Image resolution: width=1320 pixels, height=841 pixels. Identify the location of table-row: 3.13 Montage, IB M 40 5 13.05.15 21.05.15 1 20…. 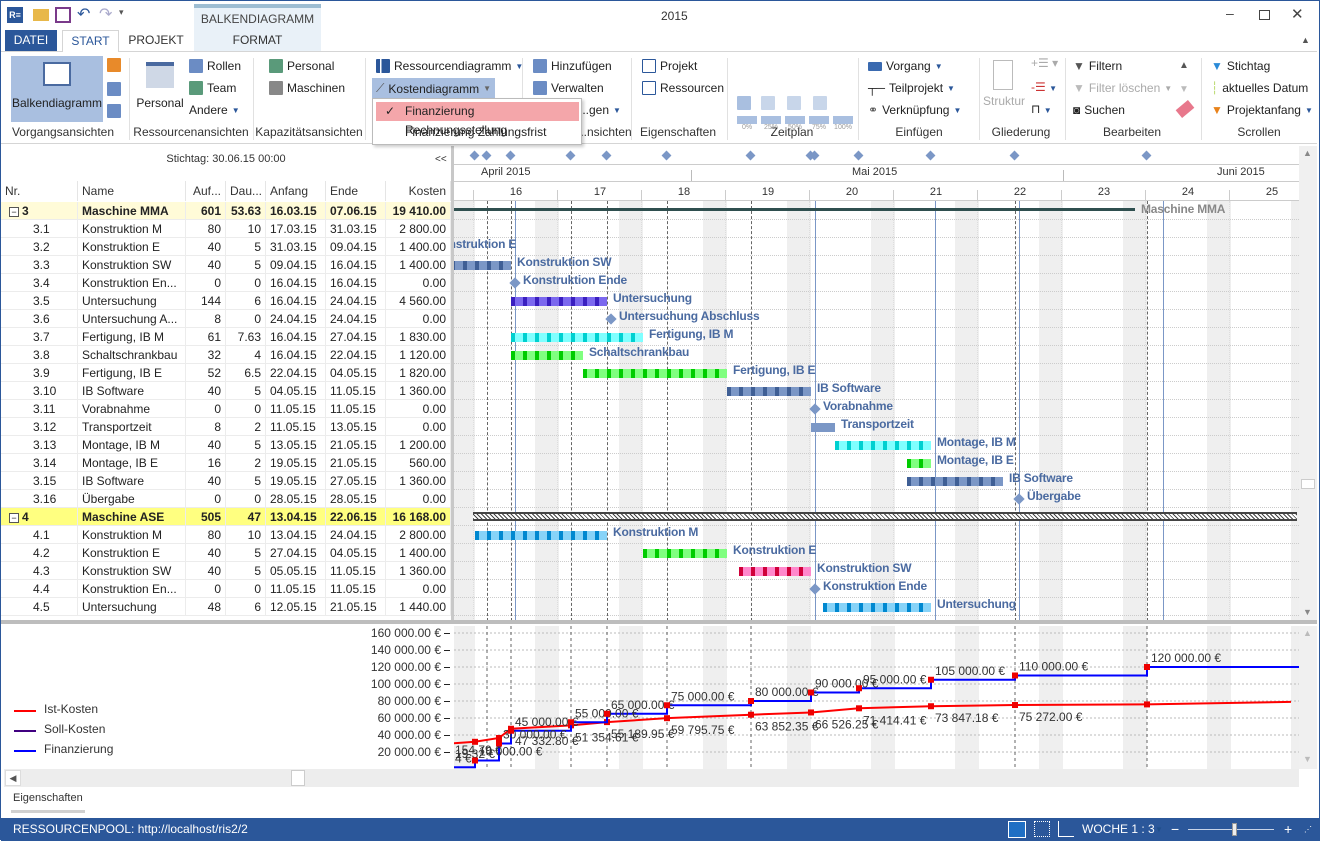
(226, 445).